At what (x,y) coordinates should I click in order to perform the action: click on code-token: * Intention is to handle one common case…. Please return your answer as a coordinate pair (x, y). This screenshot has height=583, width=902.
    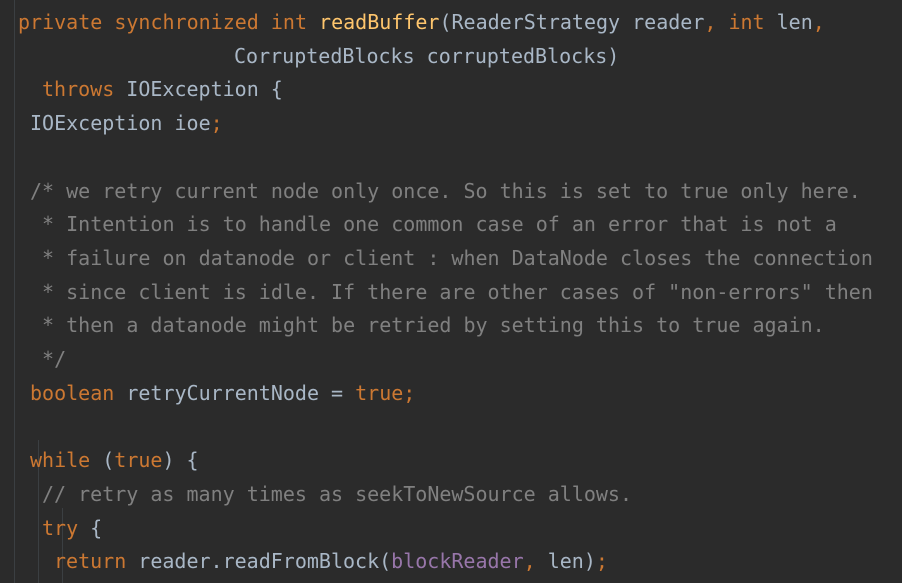
    Looking at the image, I should click on (433, 224).